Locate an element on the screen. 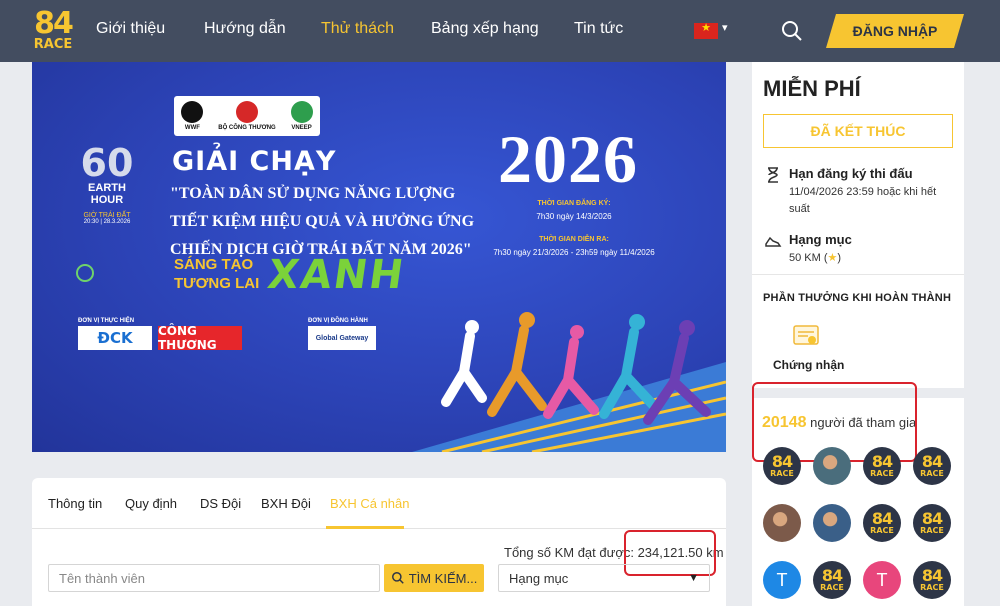 This screenshot has height=606, width=1000. deadline-title: Hạn đăng ký thi đấu is located at coordinates (851, 173).